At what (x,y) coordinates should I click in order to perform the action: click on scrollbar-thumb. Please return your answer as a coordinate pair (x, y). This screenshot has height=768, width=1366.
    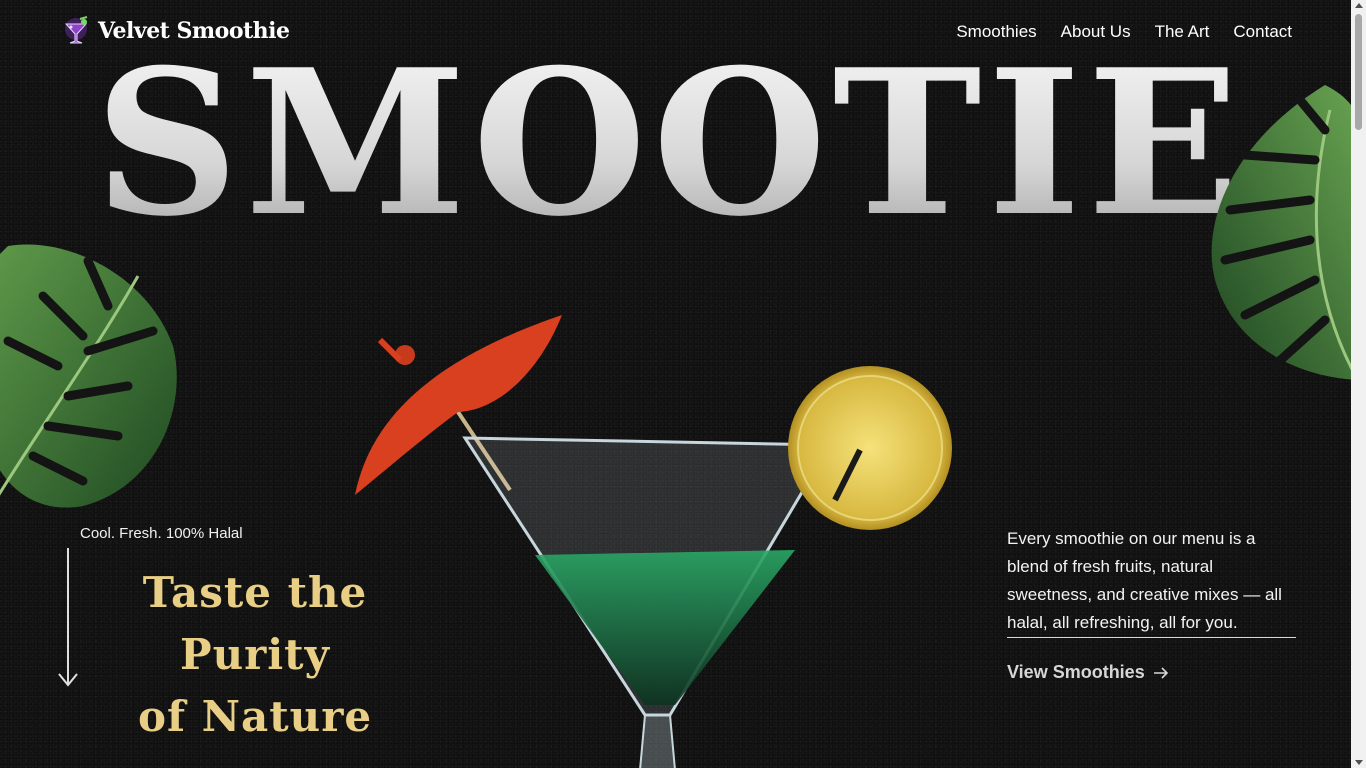
    Looking at the image, I should click on (1358, 72).